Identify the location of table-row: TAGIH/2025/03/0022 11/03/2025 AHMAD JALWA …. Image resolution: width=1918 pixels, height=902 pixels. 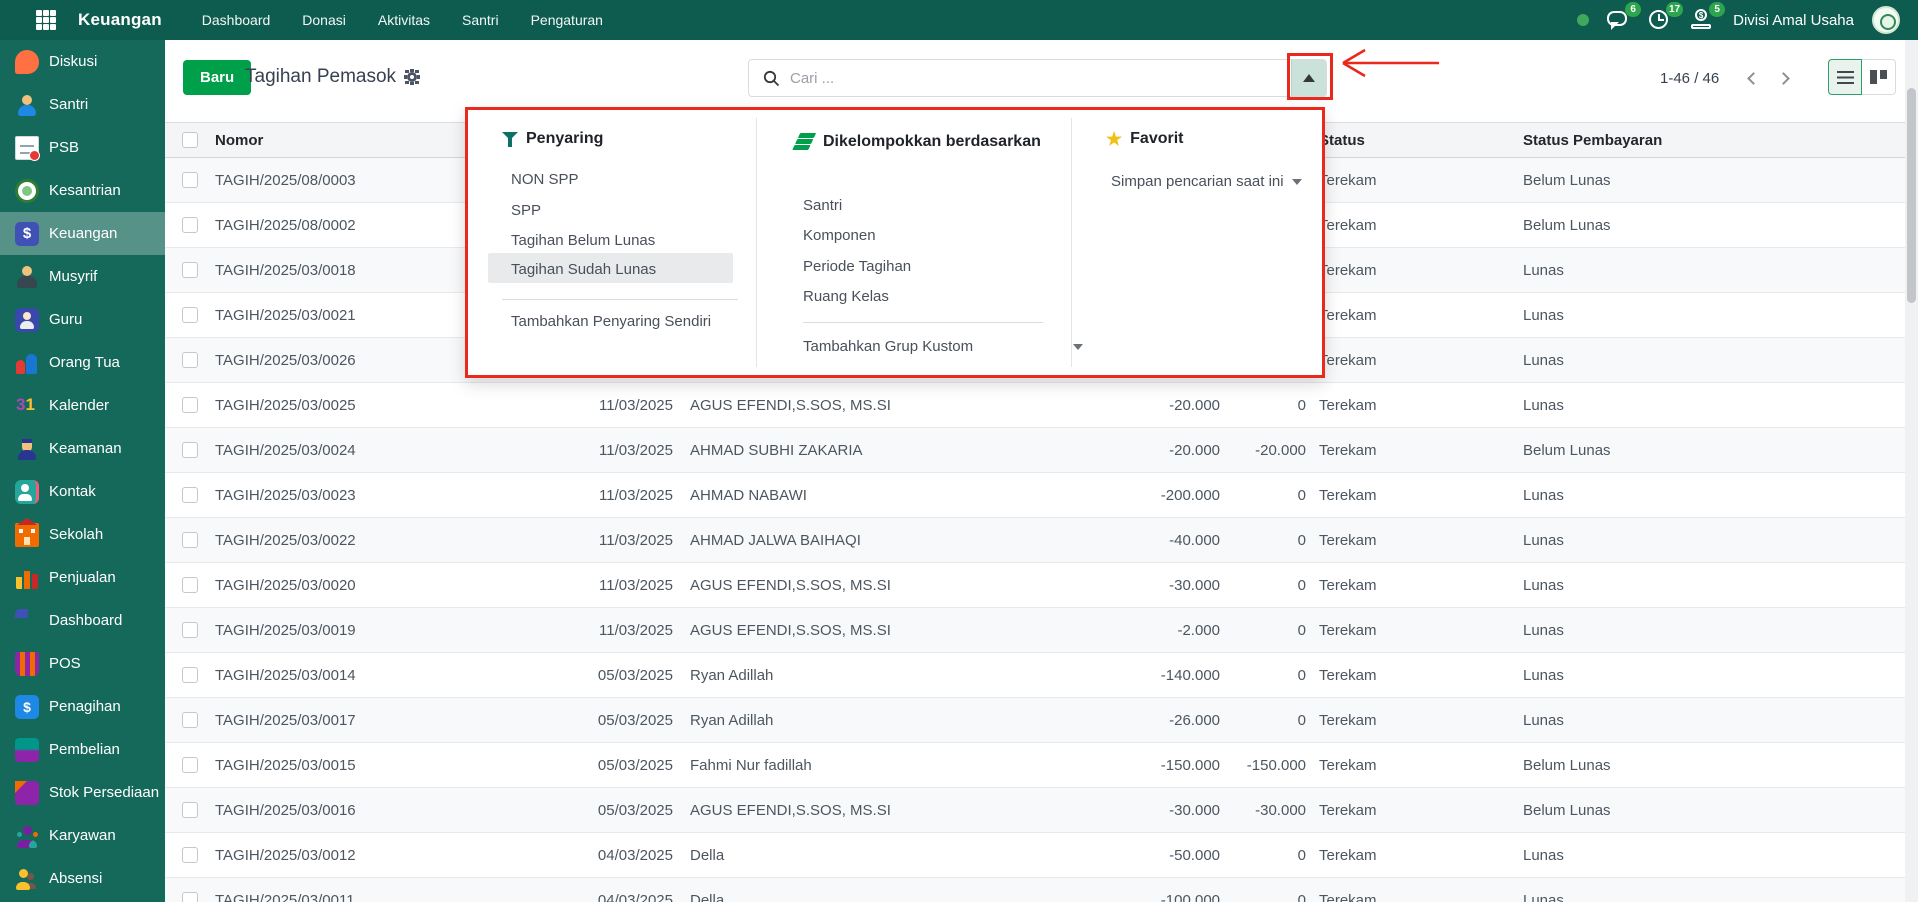
(1035, 540).